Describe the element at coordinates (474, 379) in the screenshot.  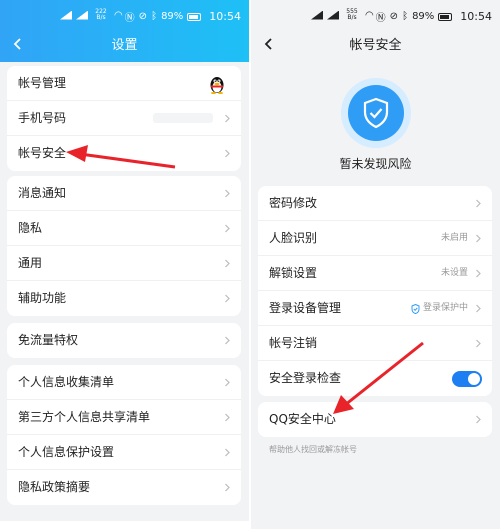
I see `toggle-knob` at that location.